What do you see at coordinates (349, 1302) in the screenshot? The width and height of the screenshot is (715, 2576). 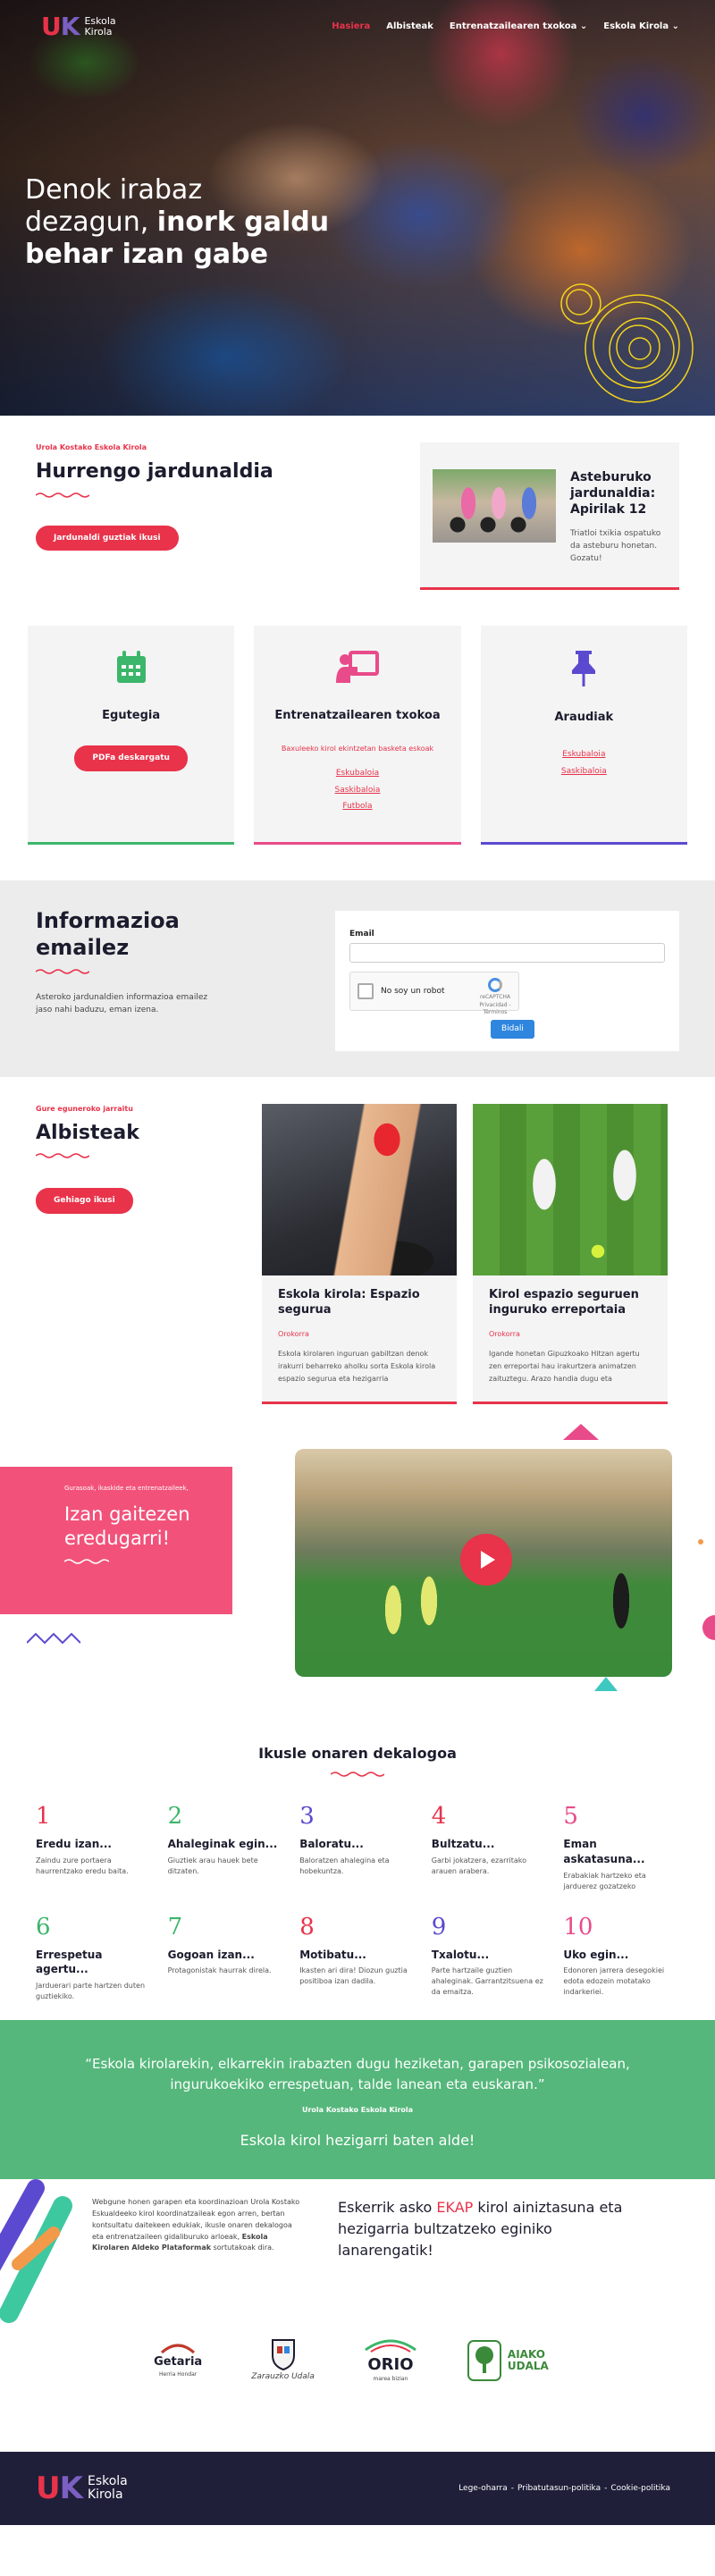 I see `news-card-title: Eskola kirola: Espazio segurua` at bounding box center [349, 1302].